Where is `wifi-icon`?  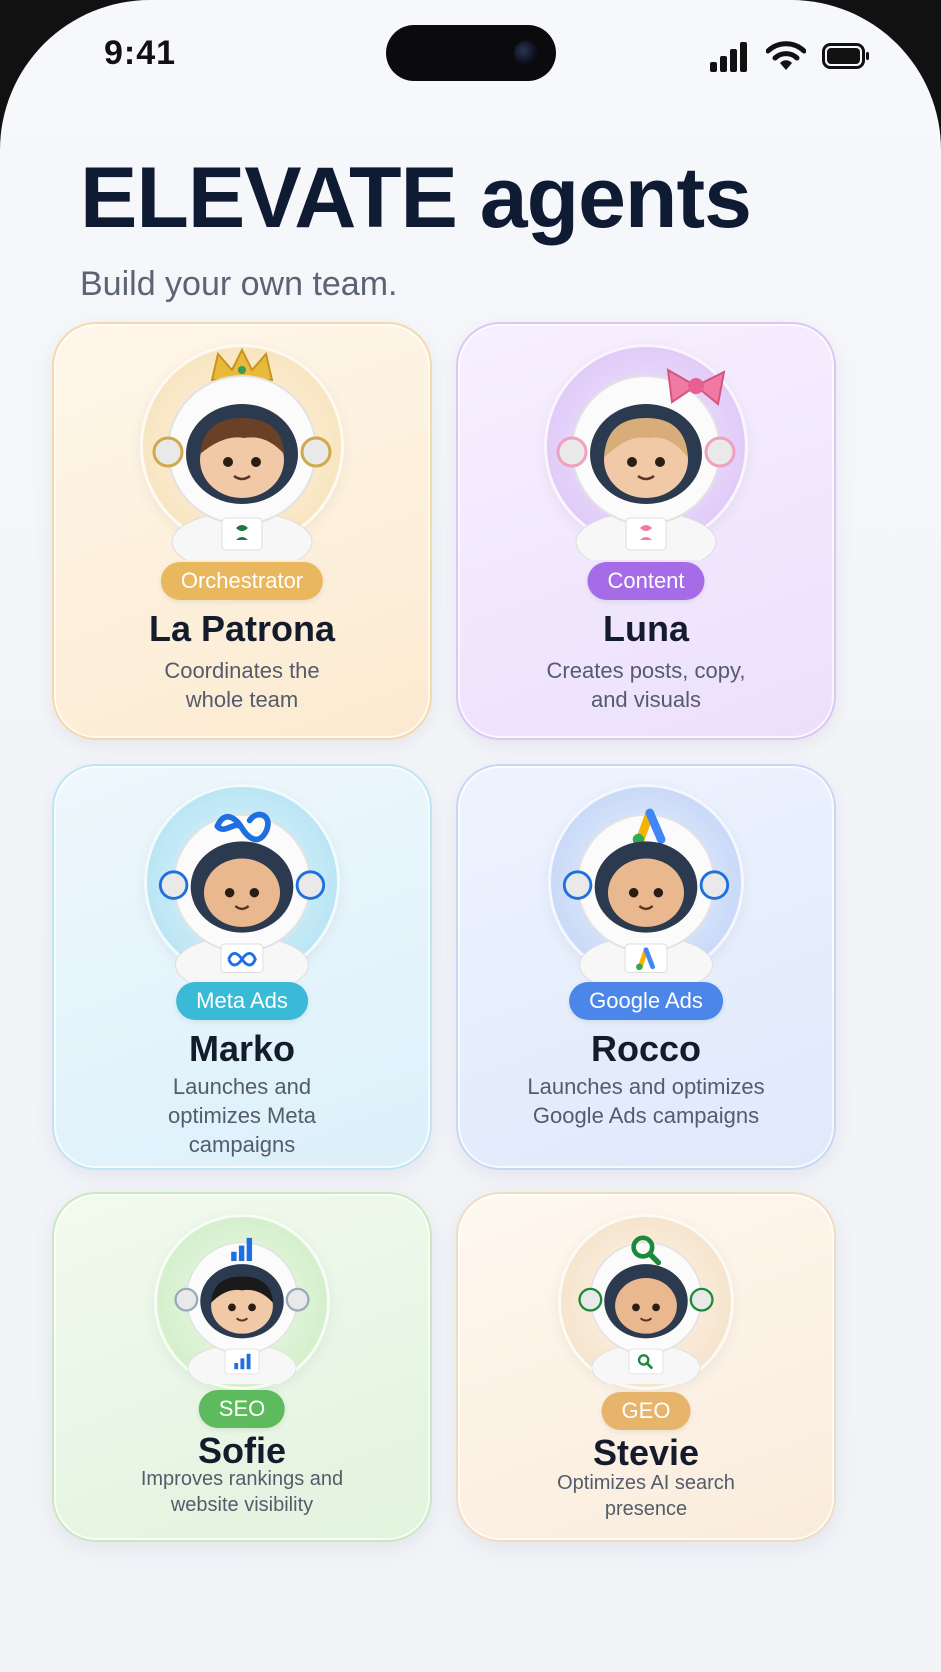
wifi-icon is located at coordinates (786, 55).